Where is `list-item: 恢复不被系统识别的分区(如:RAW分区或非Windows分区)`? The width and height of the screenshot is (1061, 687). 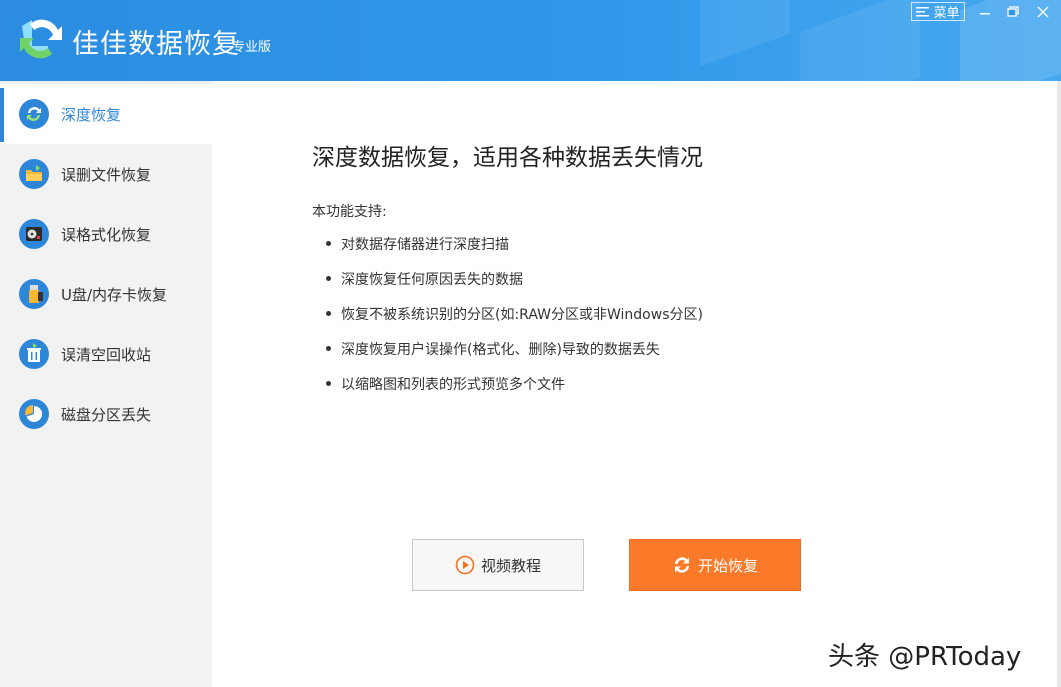 list-item: 恢复不被系统识别的分区(如:RAW分区或非Windows分区) is located at coordinates (514, 321).